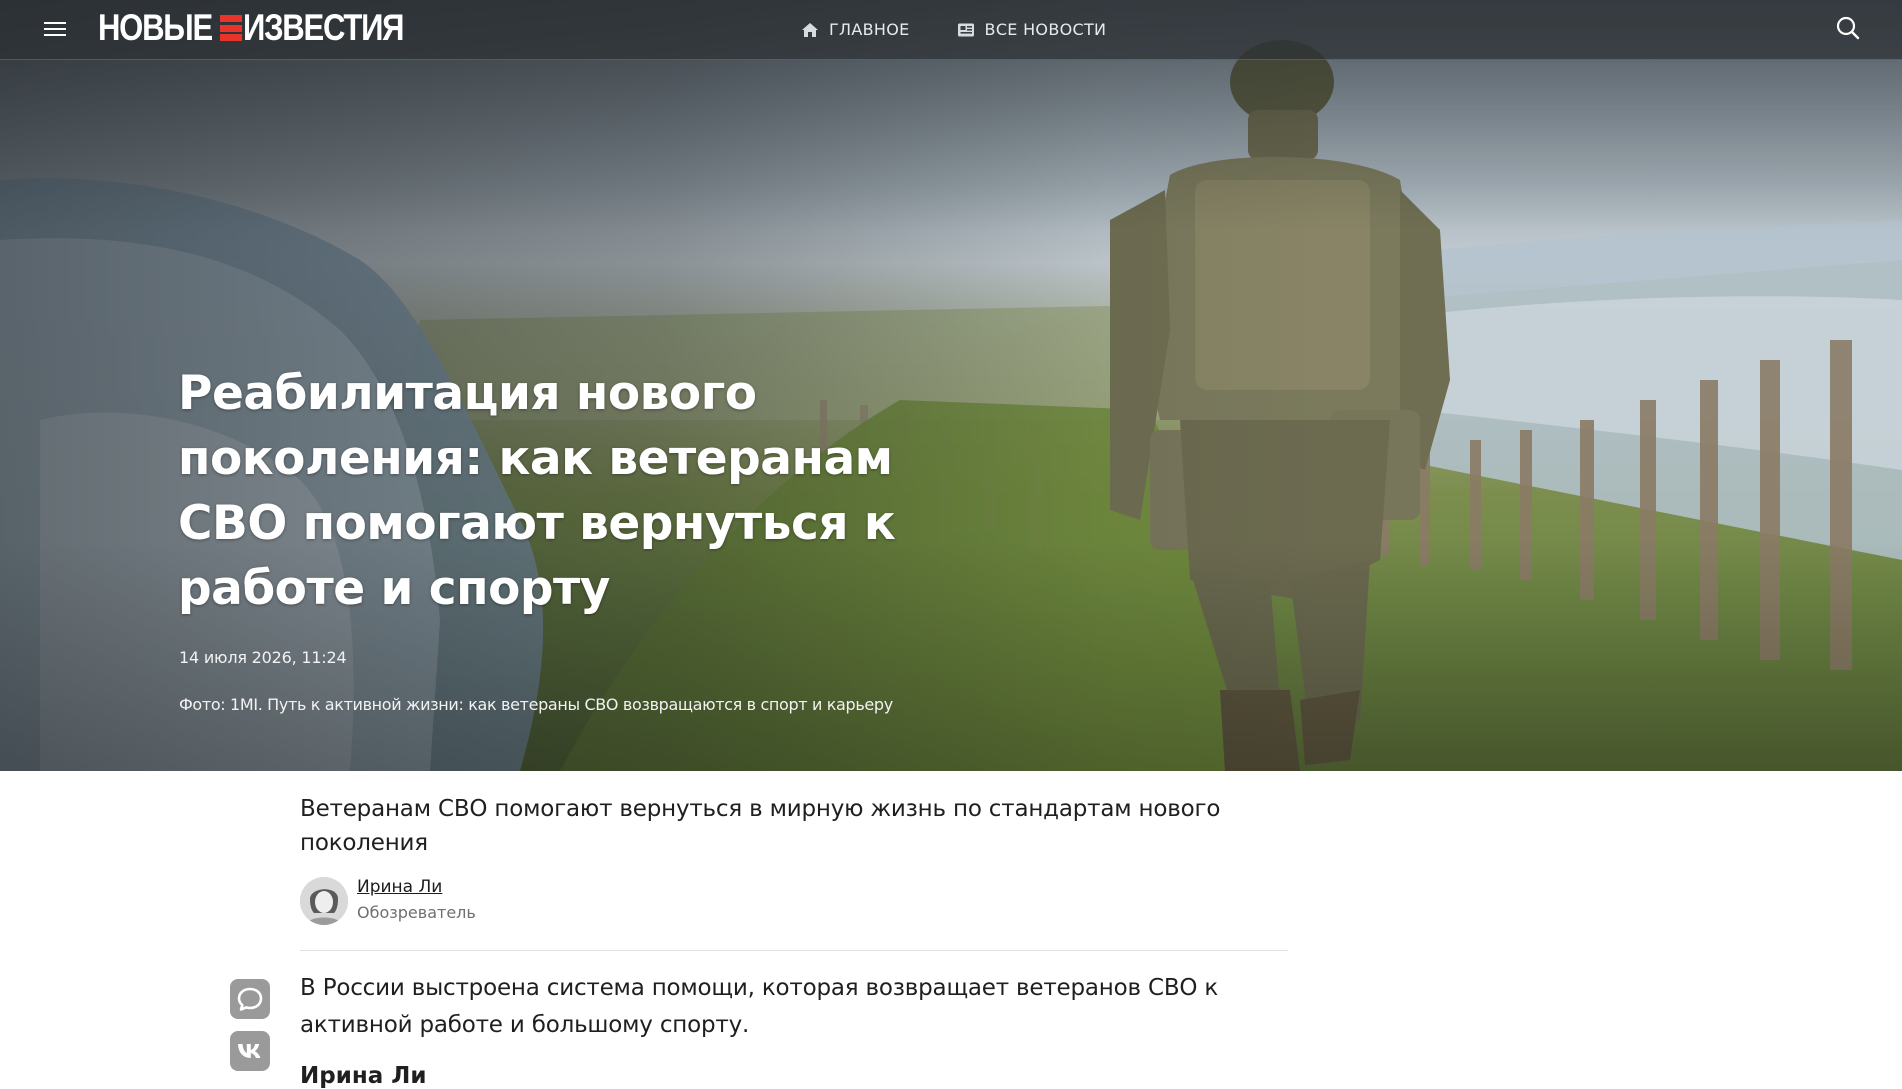 The height and width of the screenshot is (1089, 1902). Describe the element at coordinates (250, 1051) in the screenshot. I see `vk-icon` at that location.